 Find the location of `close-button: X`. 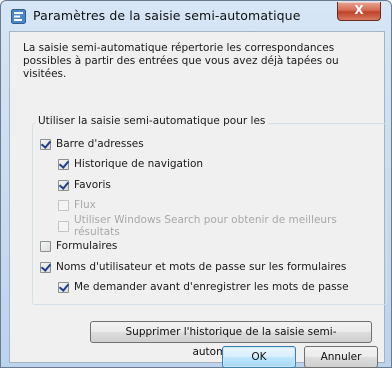

close-button: X is located at coordinates (359, 11).